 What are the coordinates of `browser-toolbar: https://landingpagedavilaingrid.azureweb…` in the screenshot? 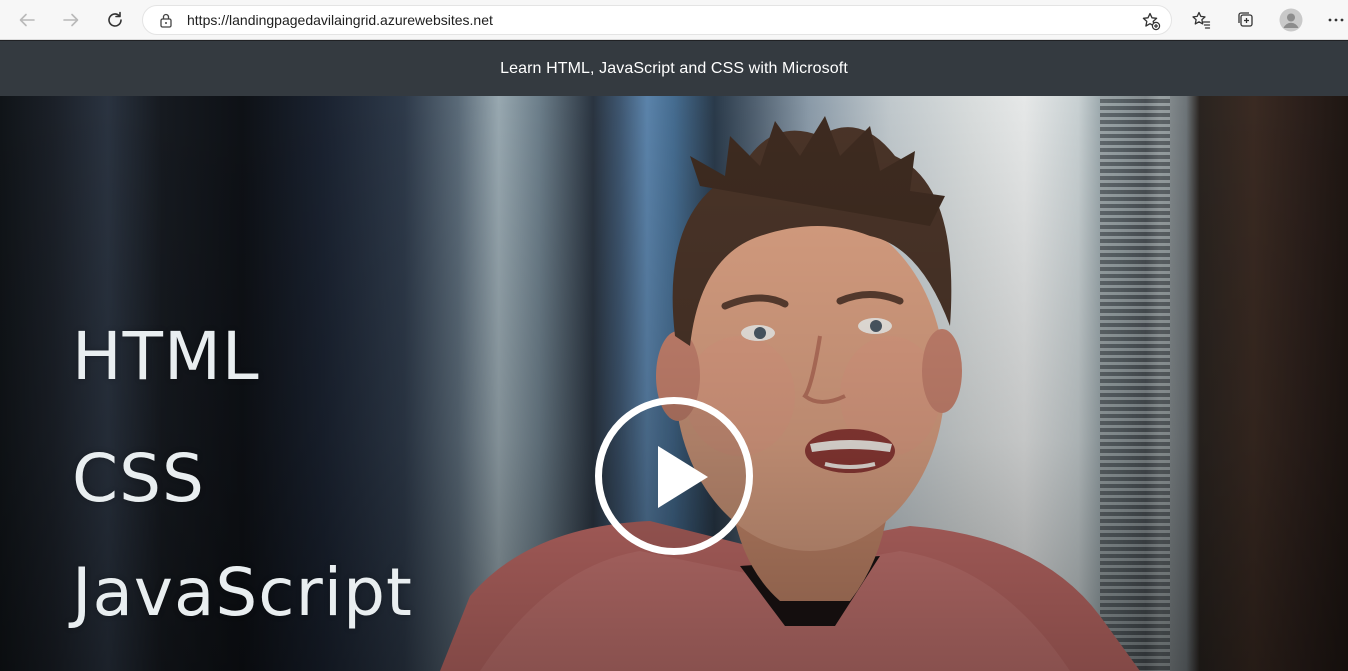 It's located at (674, 20).